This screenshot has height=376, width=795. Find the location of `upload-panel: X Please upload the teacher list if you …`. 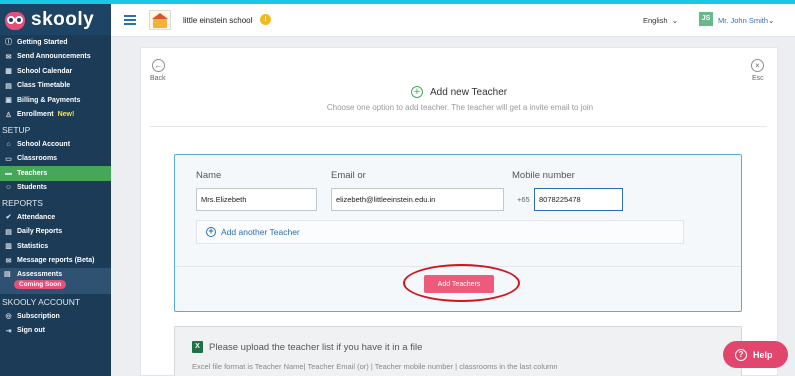

upload-panel: X Please upload the teacher list if you … is located at coordinates (458, 351).